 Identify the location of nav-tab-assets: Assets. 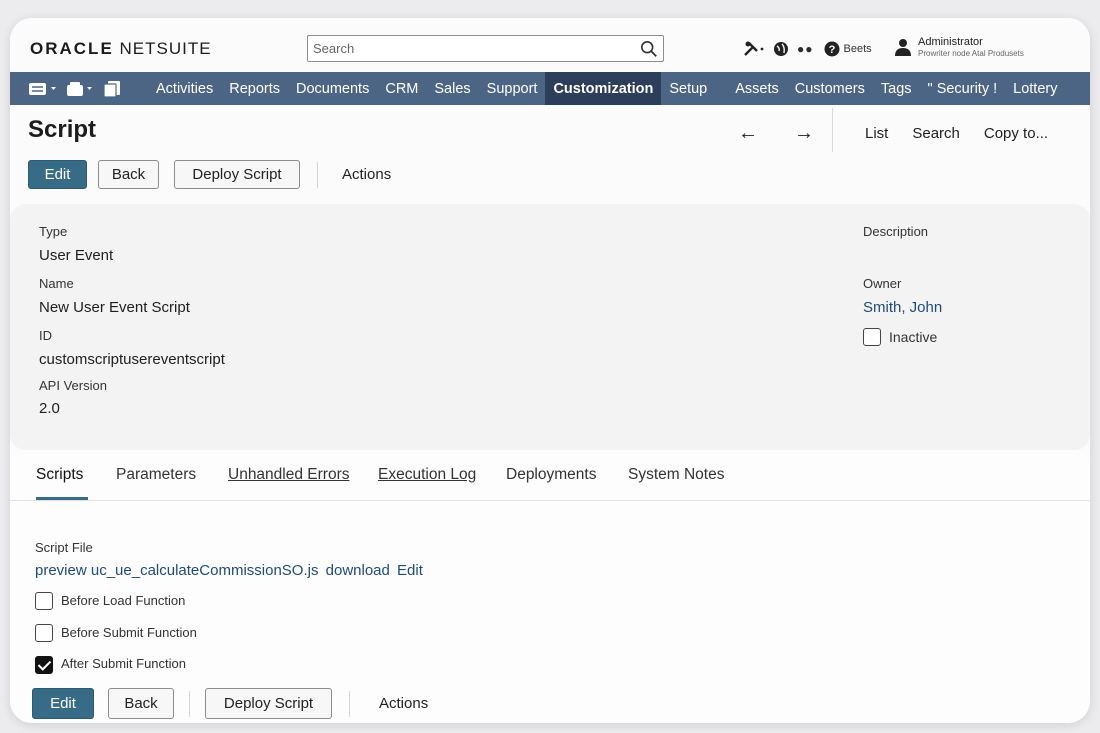
(757, 88).